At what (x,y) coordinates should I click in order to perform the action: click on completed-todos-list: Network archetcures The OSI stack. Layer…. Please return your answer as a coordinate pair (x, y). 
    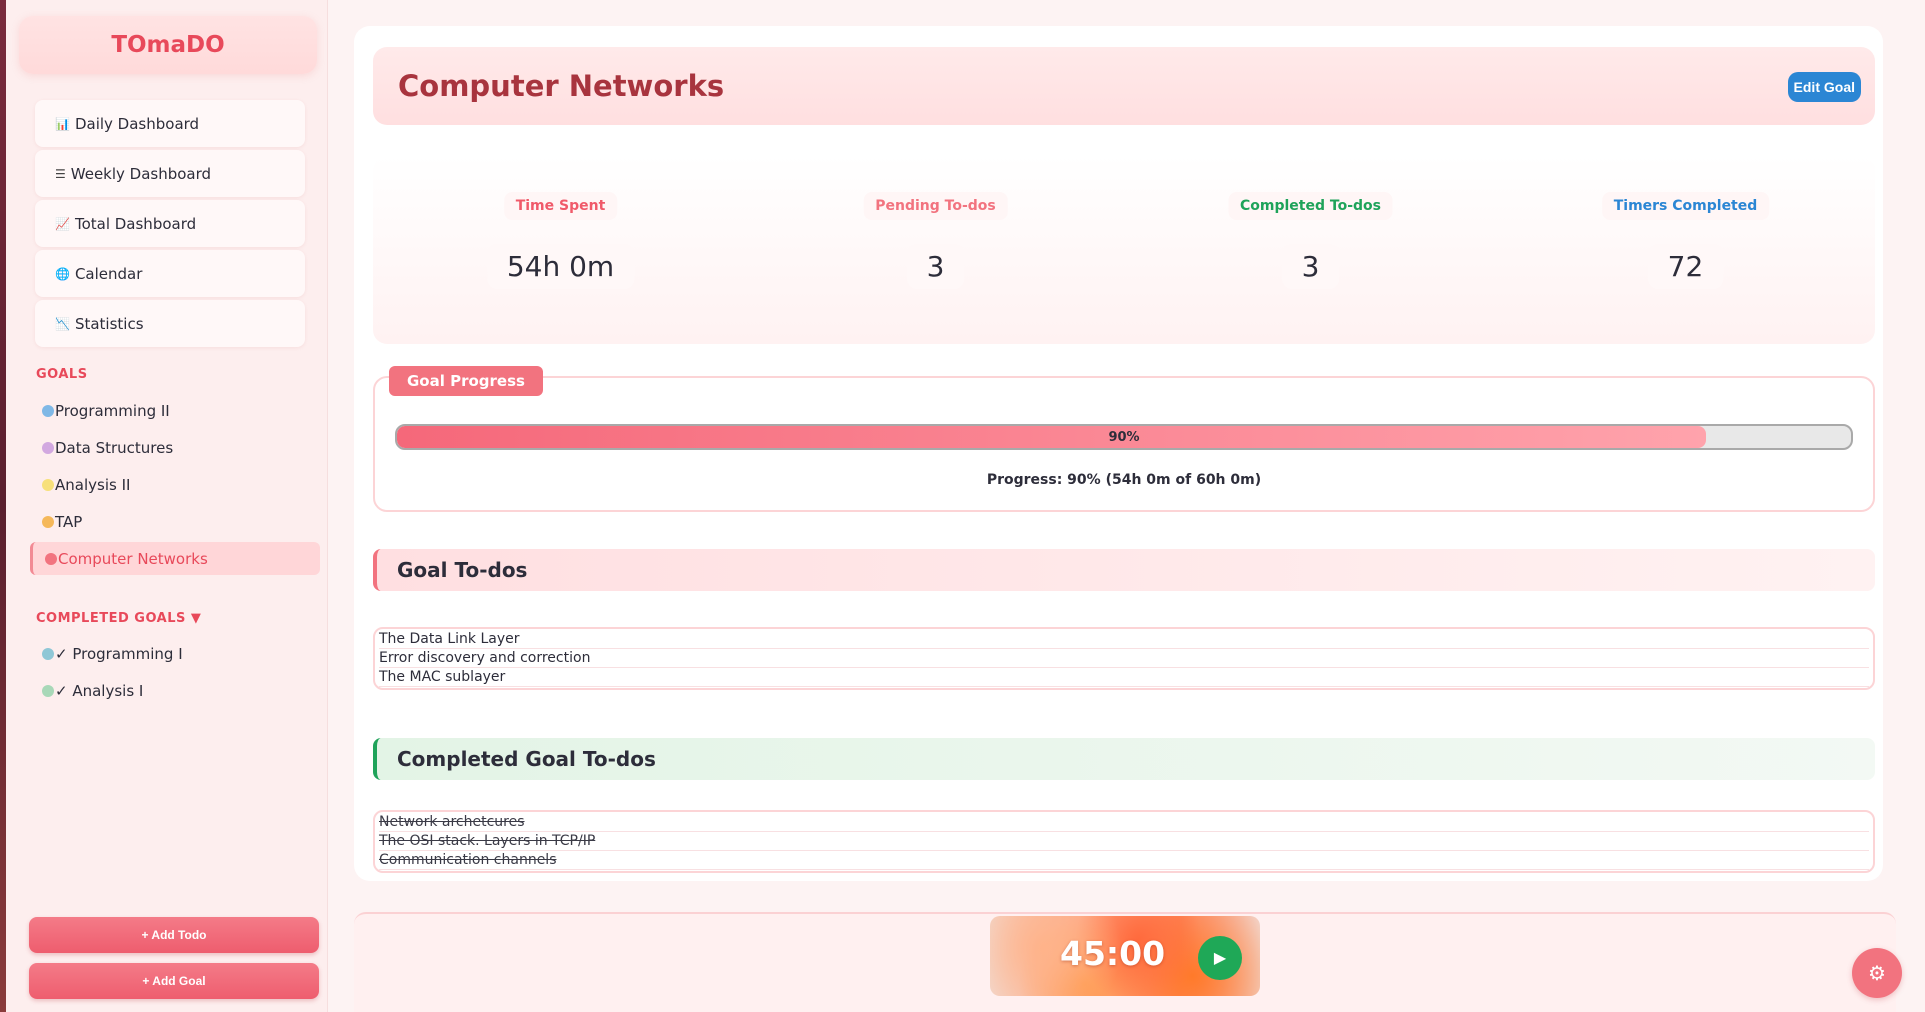
    Looking at the image, I should click on (1124, 841).